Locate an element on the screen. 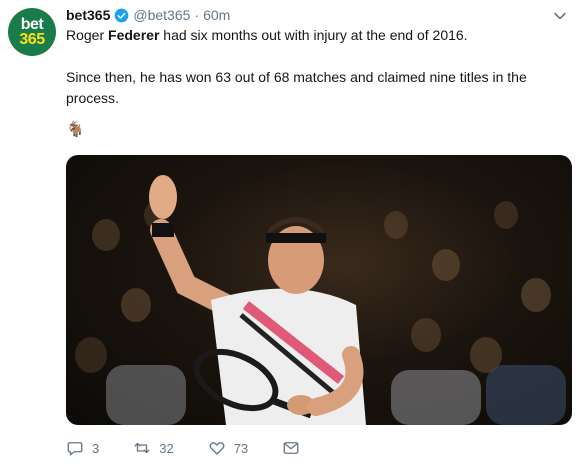 Image resolution: width=576 pixels, height=464 pixels. tweet-header: bet365 @bet365 · 60m is located at coordinates (148, 15).